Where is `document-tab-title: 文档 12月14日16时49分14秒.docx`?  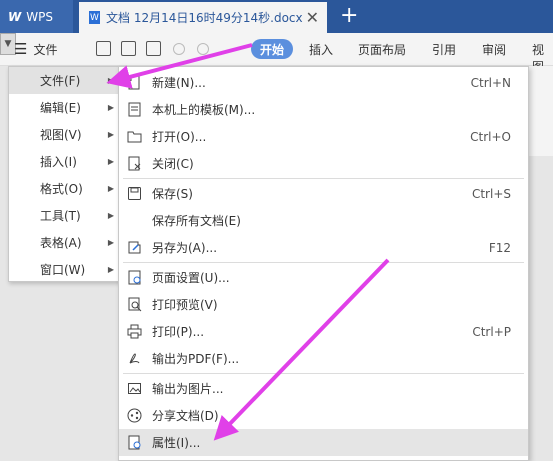 document-tab-title: 文档 12月14日16时49分14秒.docx is located at coordinates (204, 18).